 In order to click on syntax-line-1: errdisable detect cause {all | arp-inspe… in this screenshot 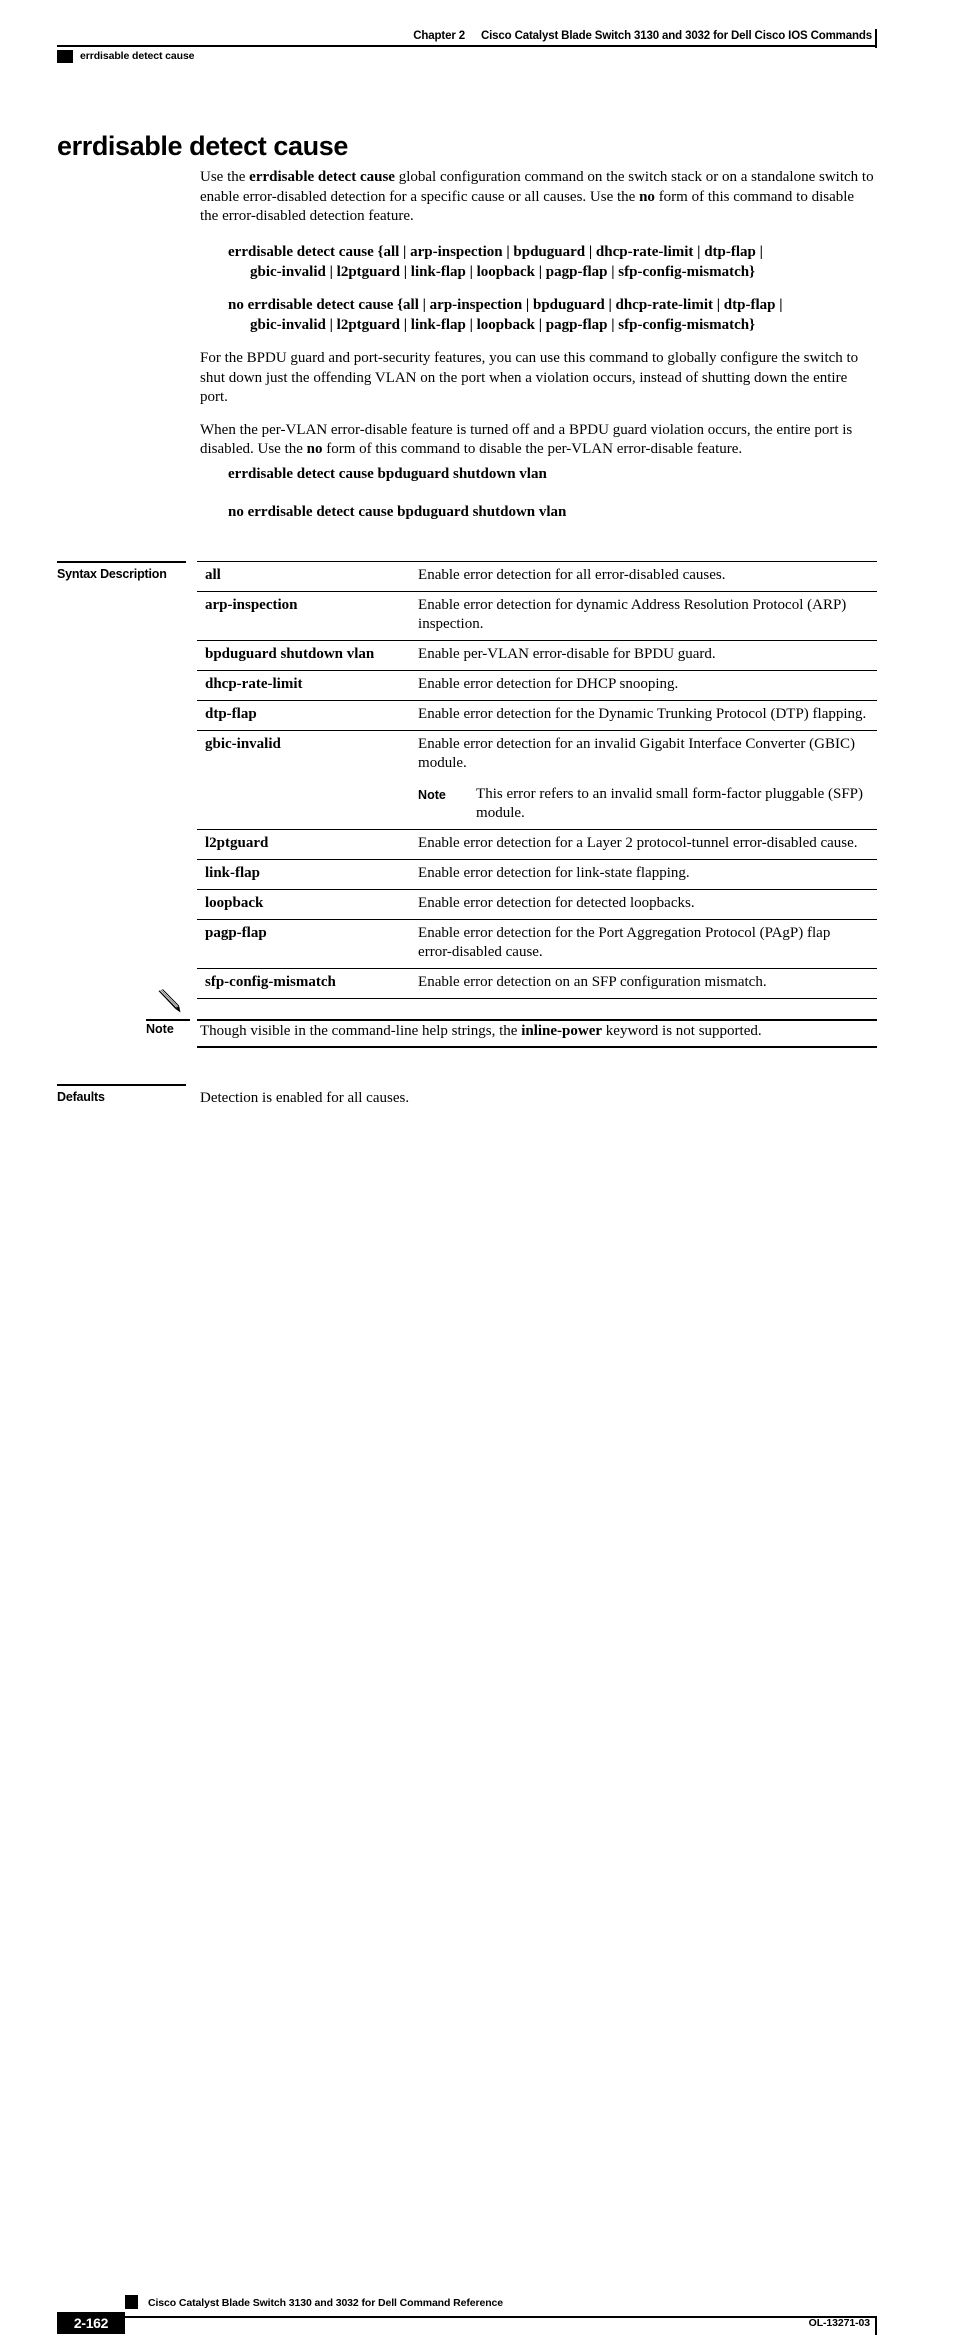, I will do `click(537, 262)`.